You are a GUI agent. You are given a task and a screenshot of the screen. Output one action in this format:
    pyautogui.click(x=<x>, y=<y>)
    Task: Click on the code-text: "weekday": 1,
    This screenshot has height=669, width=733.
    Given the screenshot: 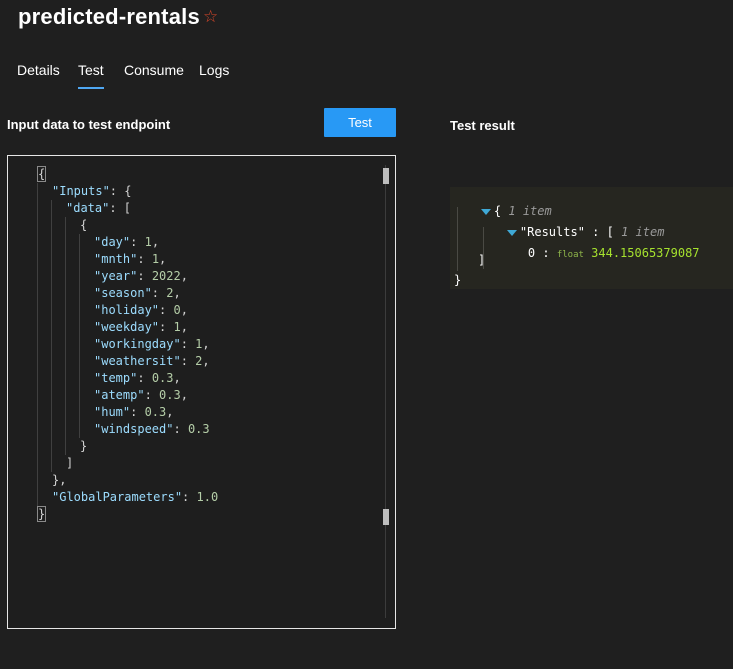 What is the action you would take?
    pyautogui.click(x=141, y=327)
    